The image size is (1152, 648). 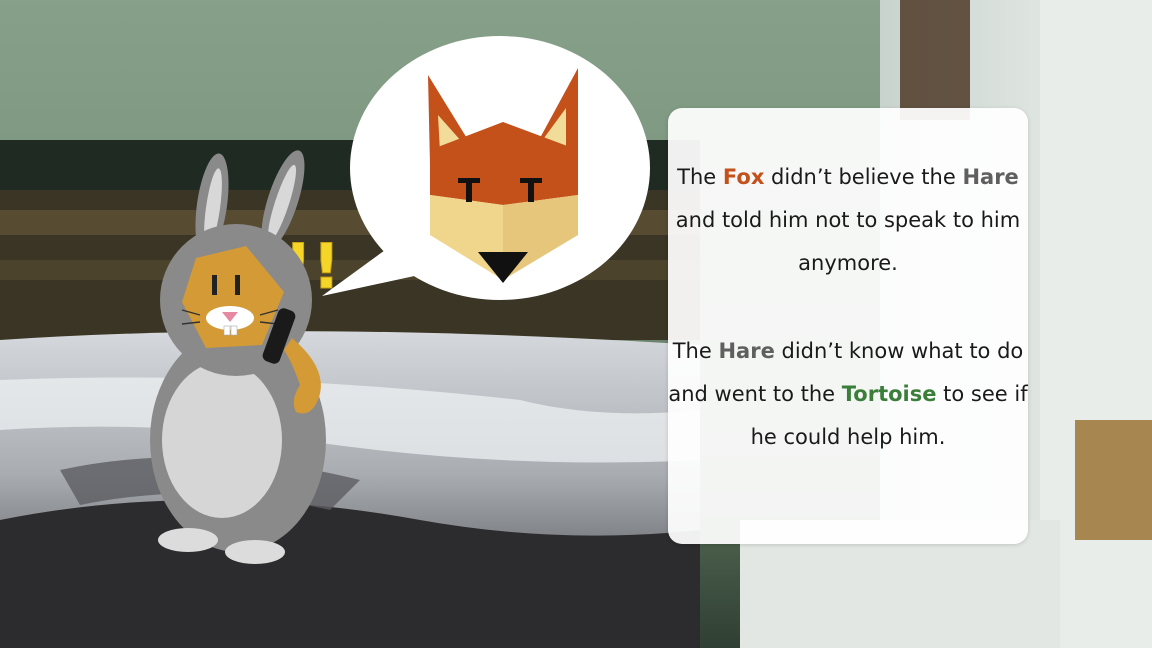 What do you see at coordinates (863, 177) in the screenshot?
I see `text-run: didn’t believe the` at bounding box center [863, 177].